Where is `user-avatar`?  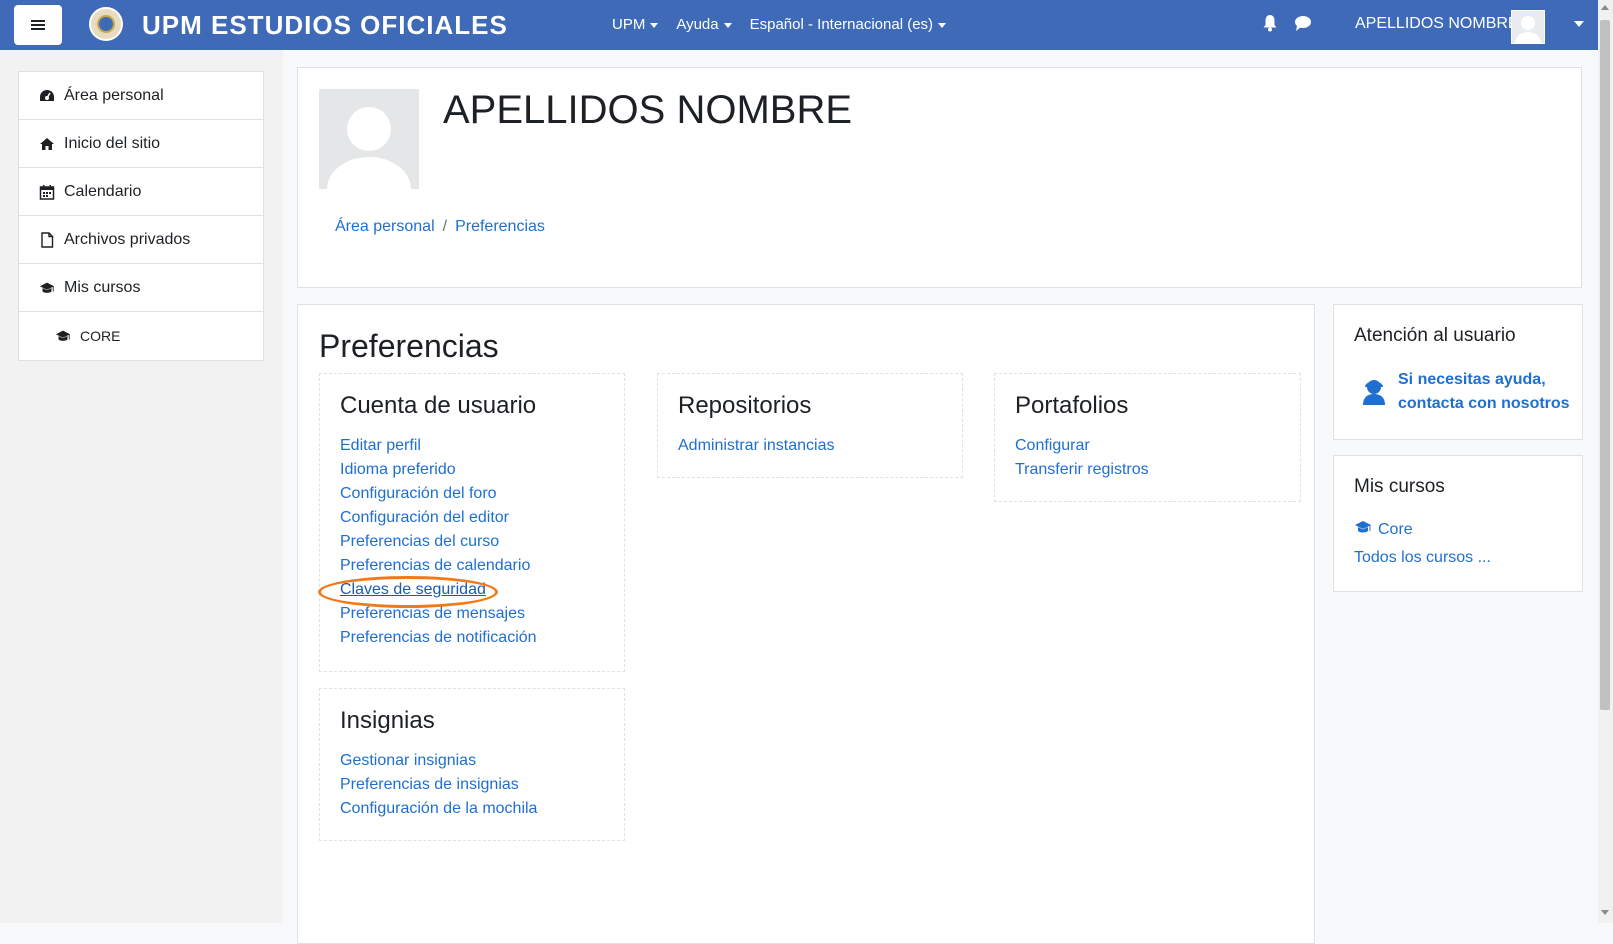 user-avatar is located at coordinates (1528, 27).